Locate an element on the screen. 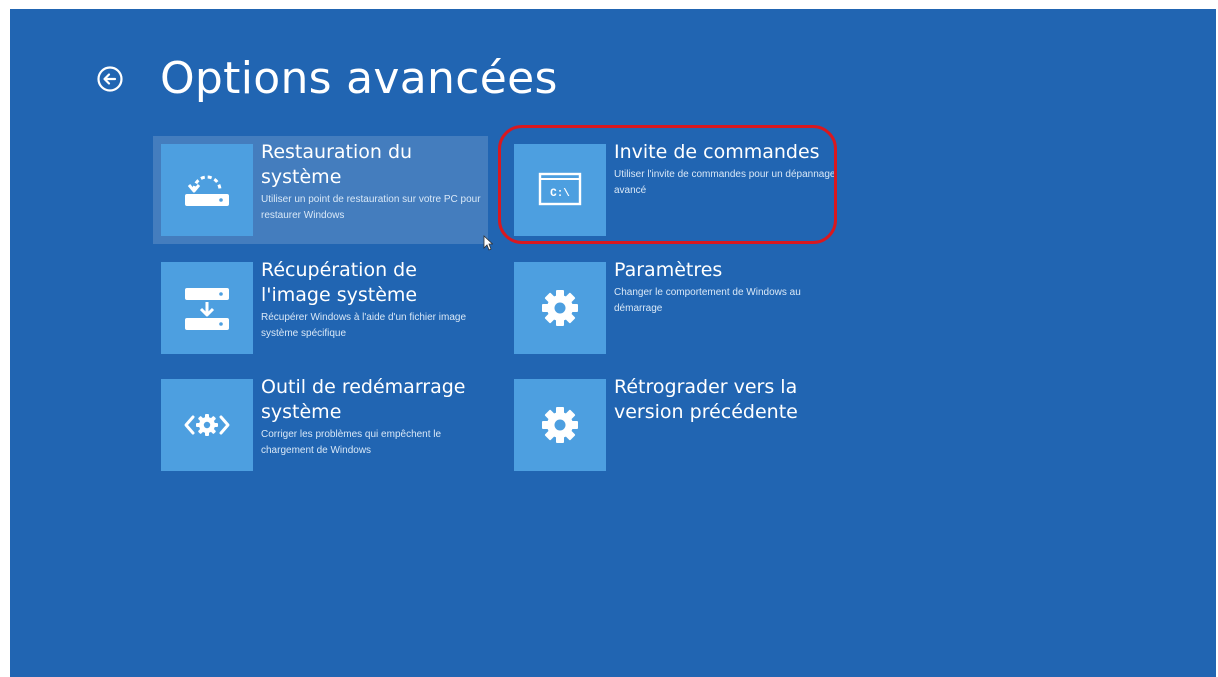 This screenshot has width=1218, height=677. startup-repair-icon is located at coordinates (207, 425).